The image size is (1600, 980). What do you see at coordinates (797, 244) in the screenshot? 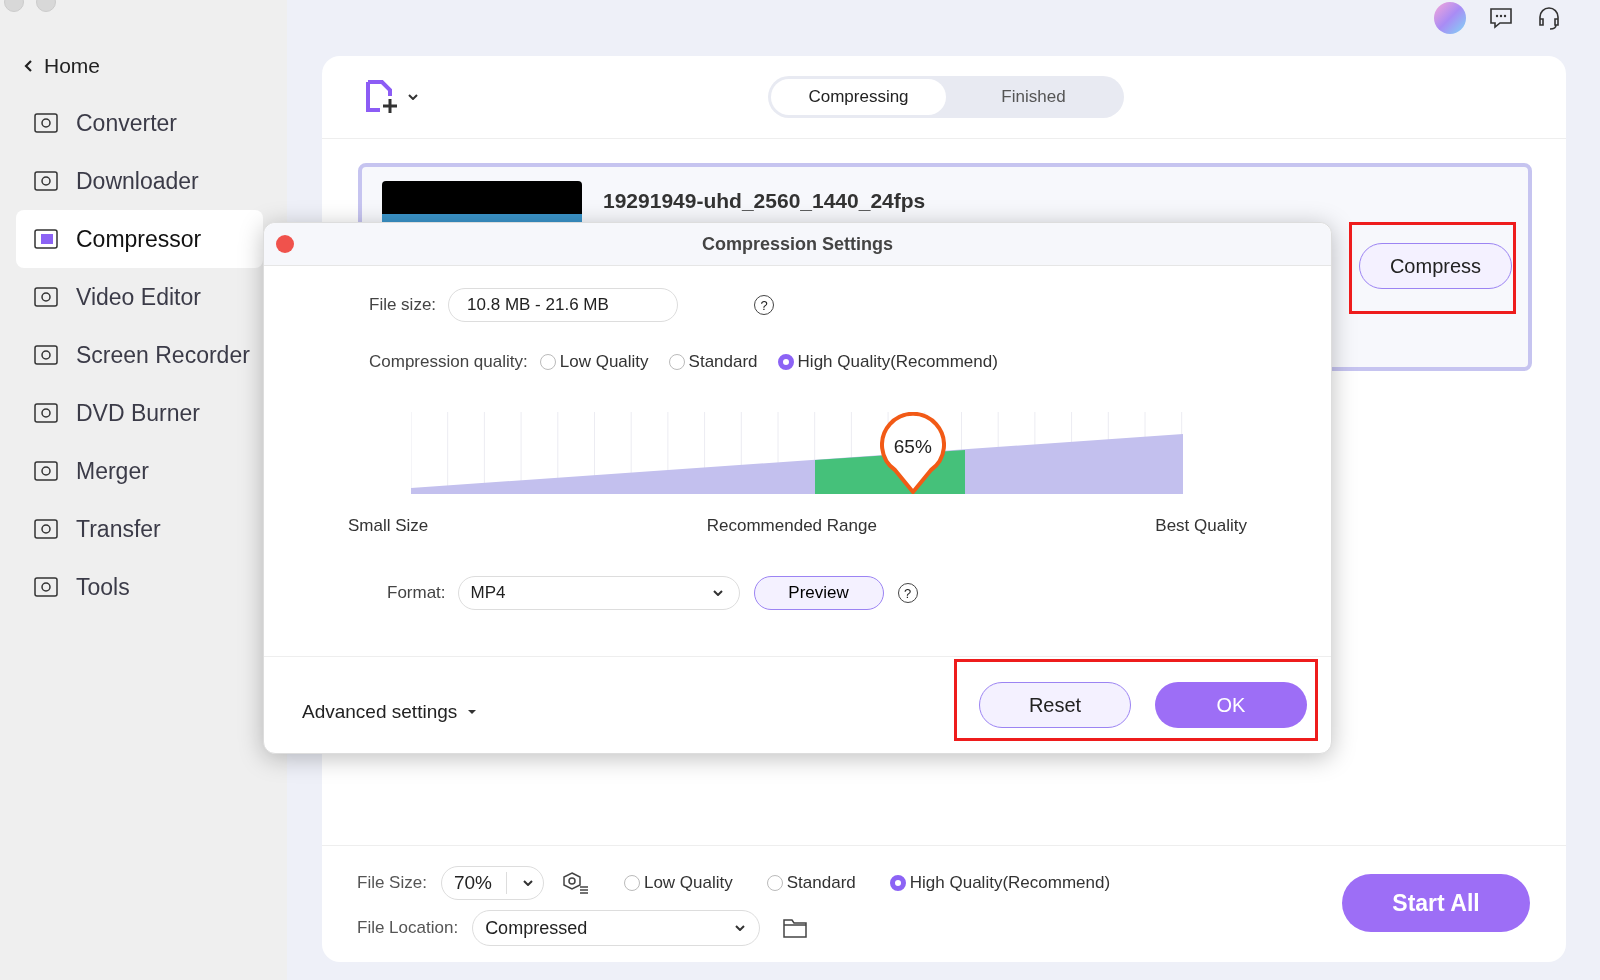
I see `dialog-title: Compression Settings` at bounding box center [797, 244].